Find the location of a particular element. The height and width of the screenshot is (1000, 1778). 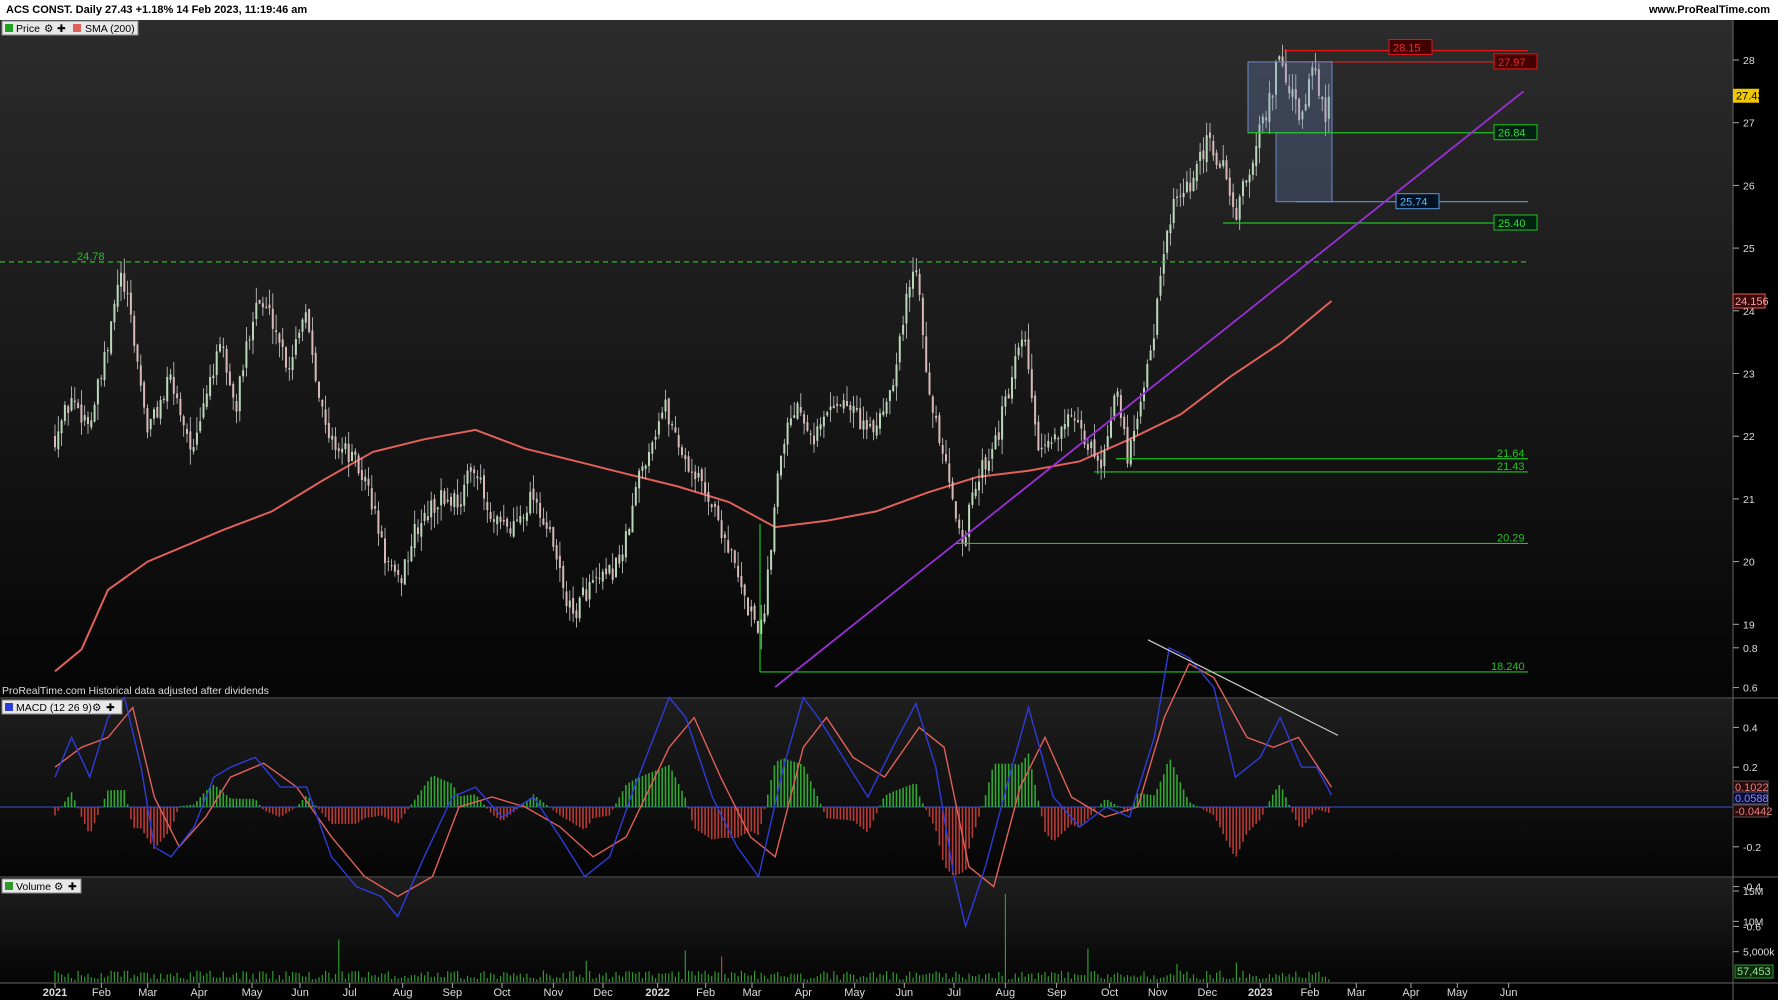

x-axis-label: Jun is located at coordinates (1509, 993).